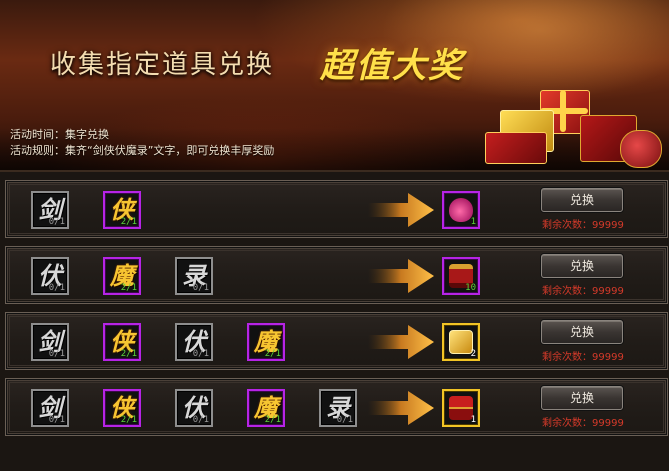  I want to click on banner-title: 收集指定道具兑换, so click(162, 65).